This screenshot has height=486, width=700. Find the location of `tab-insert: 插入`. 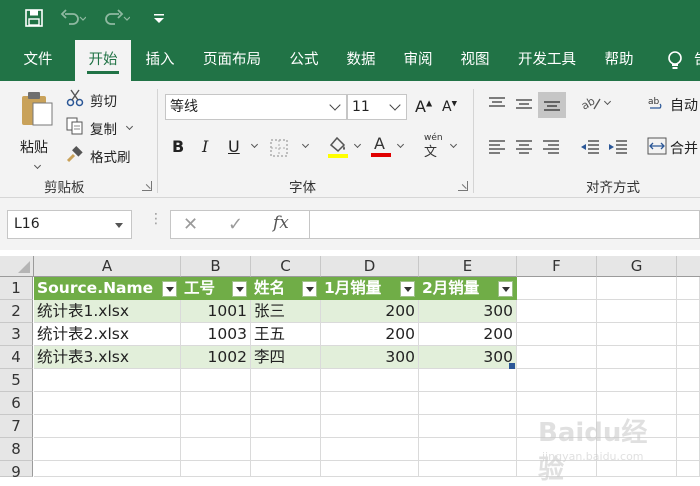

tab-insert: 插入 is located at coordinates (160, 60).